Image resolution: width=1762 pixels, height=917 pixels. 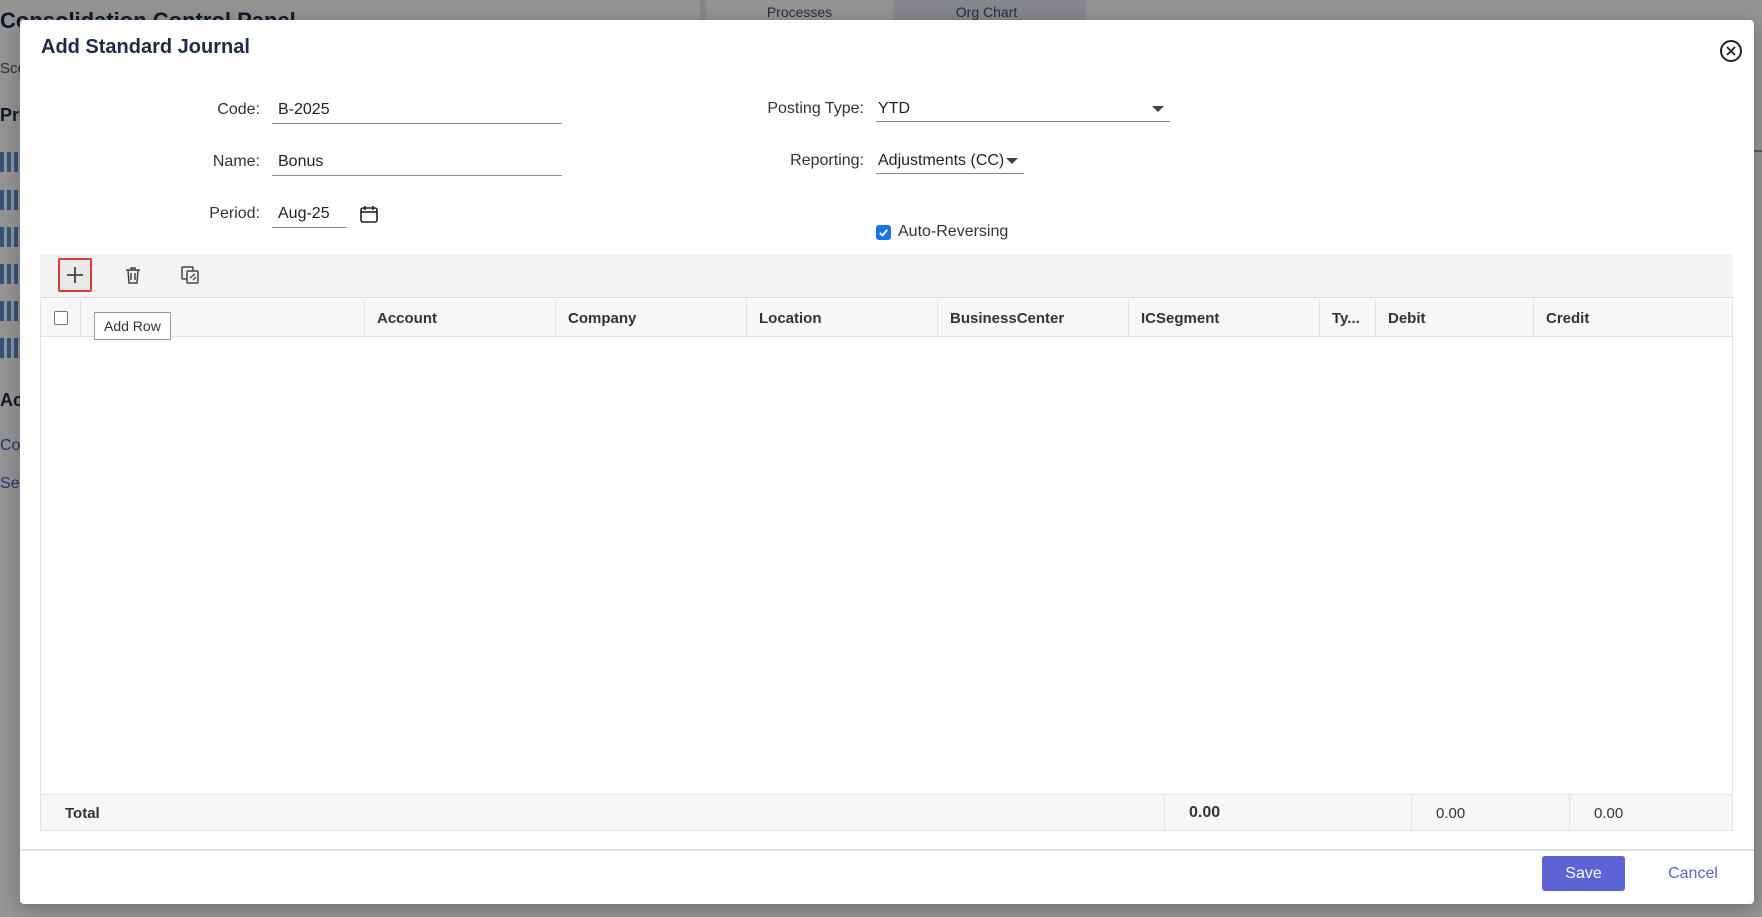 What do you see at coordinates (1613, 318) in the screenshot?
I see `column-credit: Credit` at bounding box center [1613, 318].